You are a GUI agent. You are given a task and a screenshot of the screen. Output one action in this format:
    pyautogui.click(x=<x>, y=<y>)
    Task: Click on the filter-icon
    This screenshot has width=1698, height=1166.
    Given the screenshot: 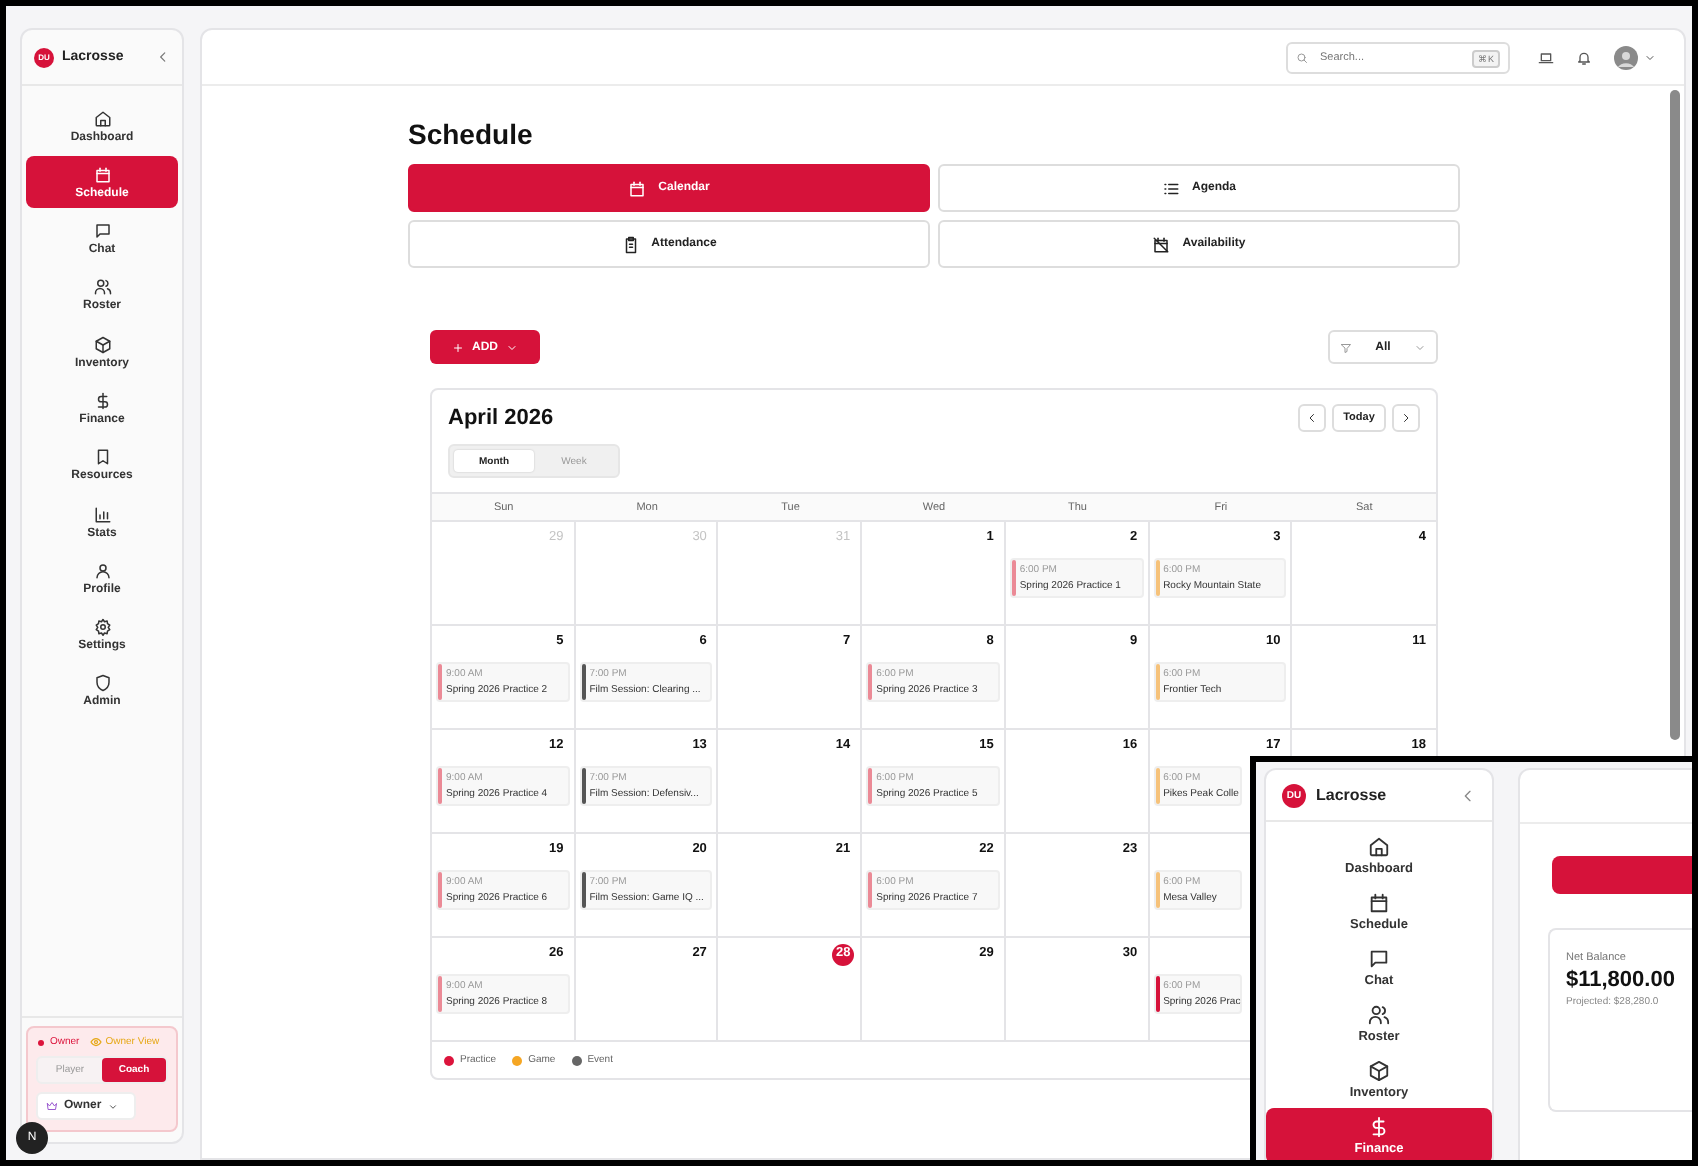 What is the action you would take?
    pyautogui.click(x=1346, y=347)
    